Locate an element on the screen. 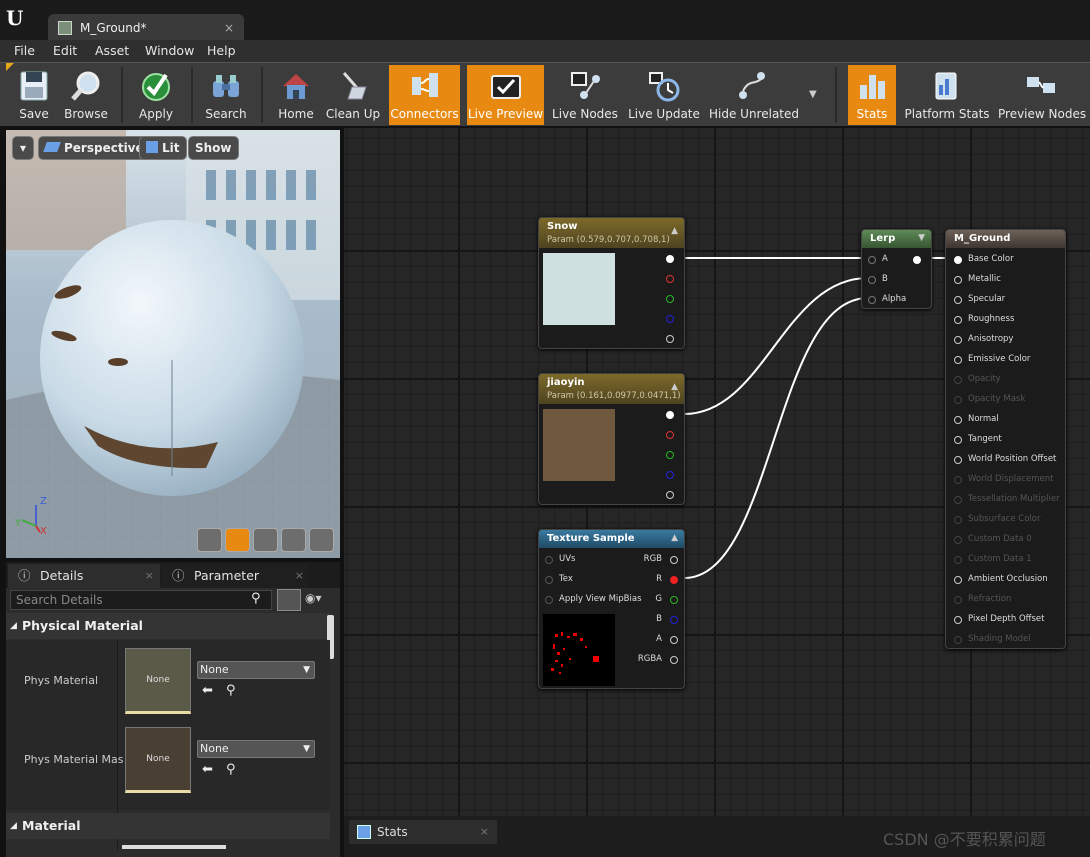 Image resolution: width=1090 pixels, height=857 pixels. phys-material-mask-combo: None ▼ is located at coordinates (256, 749).